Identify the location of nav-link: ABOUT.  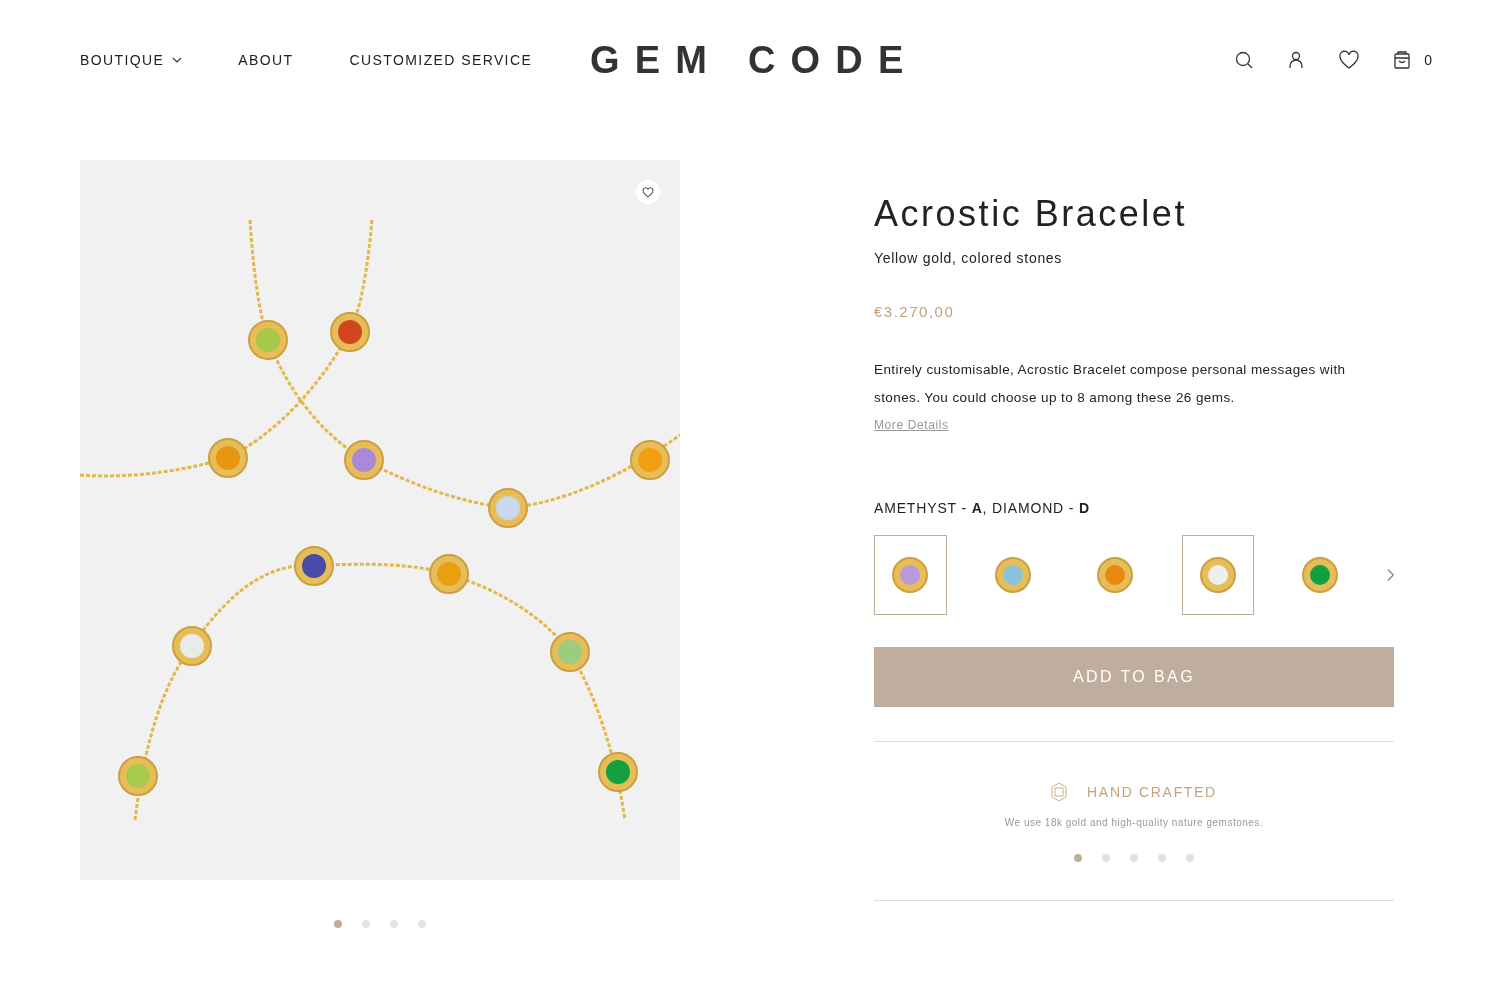
(266, 60).